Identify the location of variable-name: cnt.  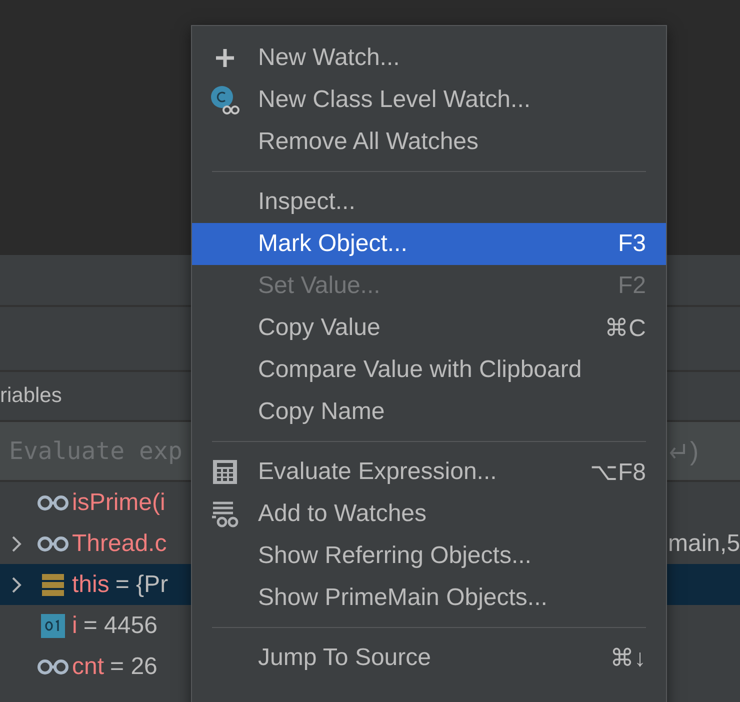
(88, 666).